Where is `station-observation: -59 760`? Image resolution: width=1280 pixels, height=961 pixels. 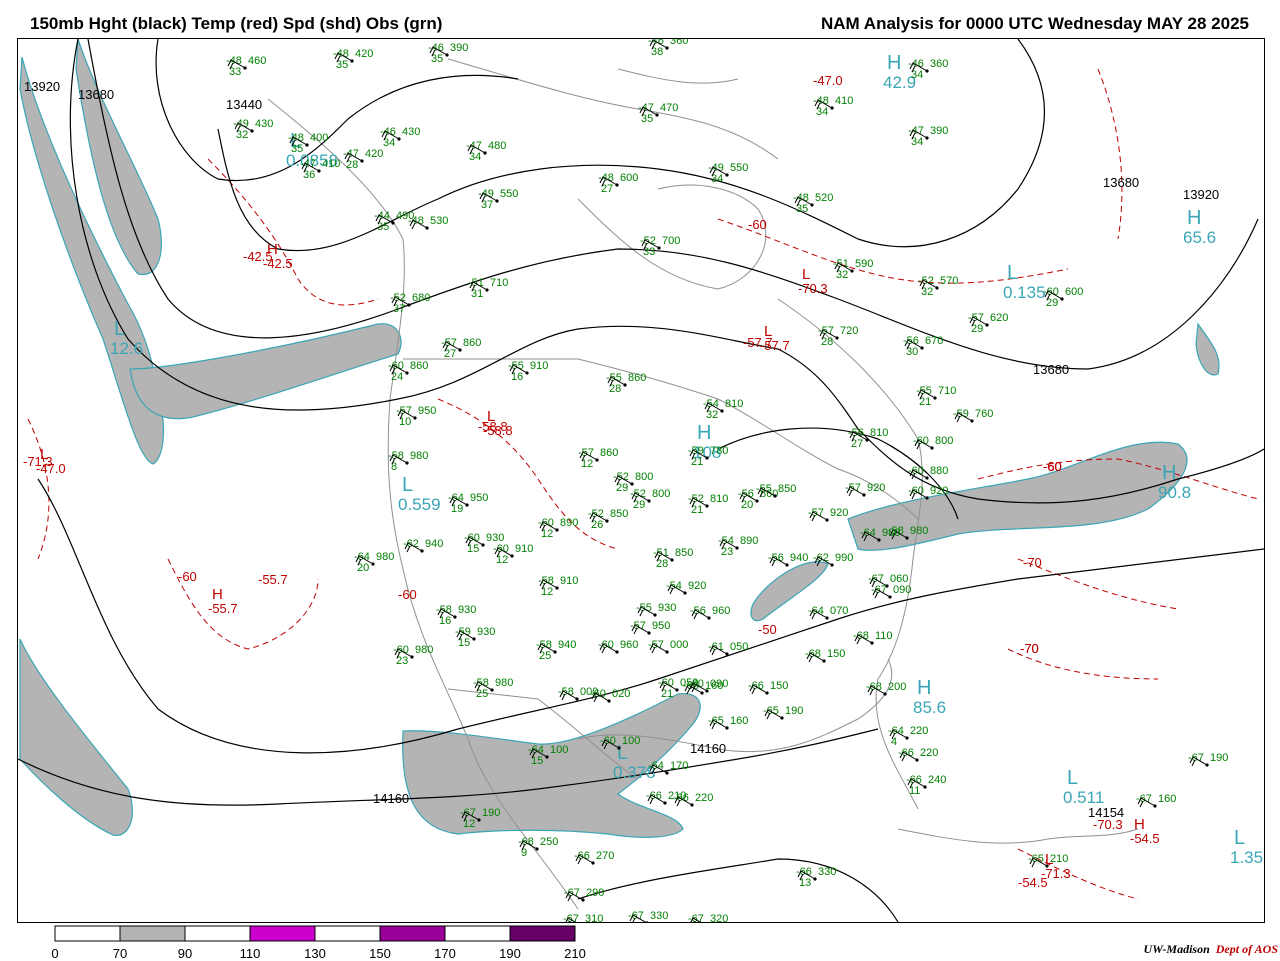
station-observation: -59 760 is located at coordinates (973, 415).